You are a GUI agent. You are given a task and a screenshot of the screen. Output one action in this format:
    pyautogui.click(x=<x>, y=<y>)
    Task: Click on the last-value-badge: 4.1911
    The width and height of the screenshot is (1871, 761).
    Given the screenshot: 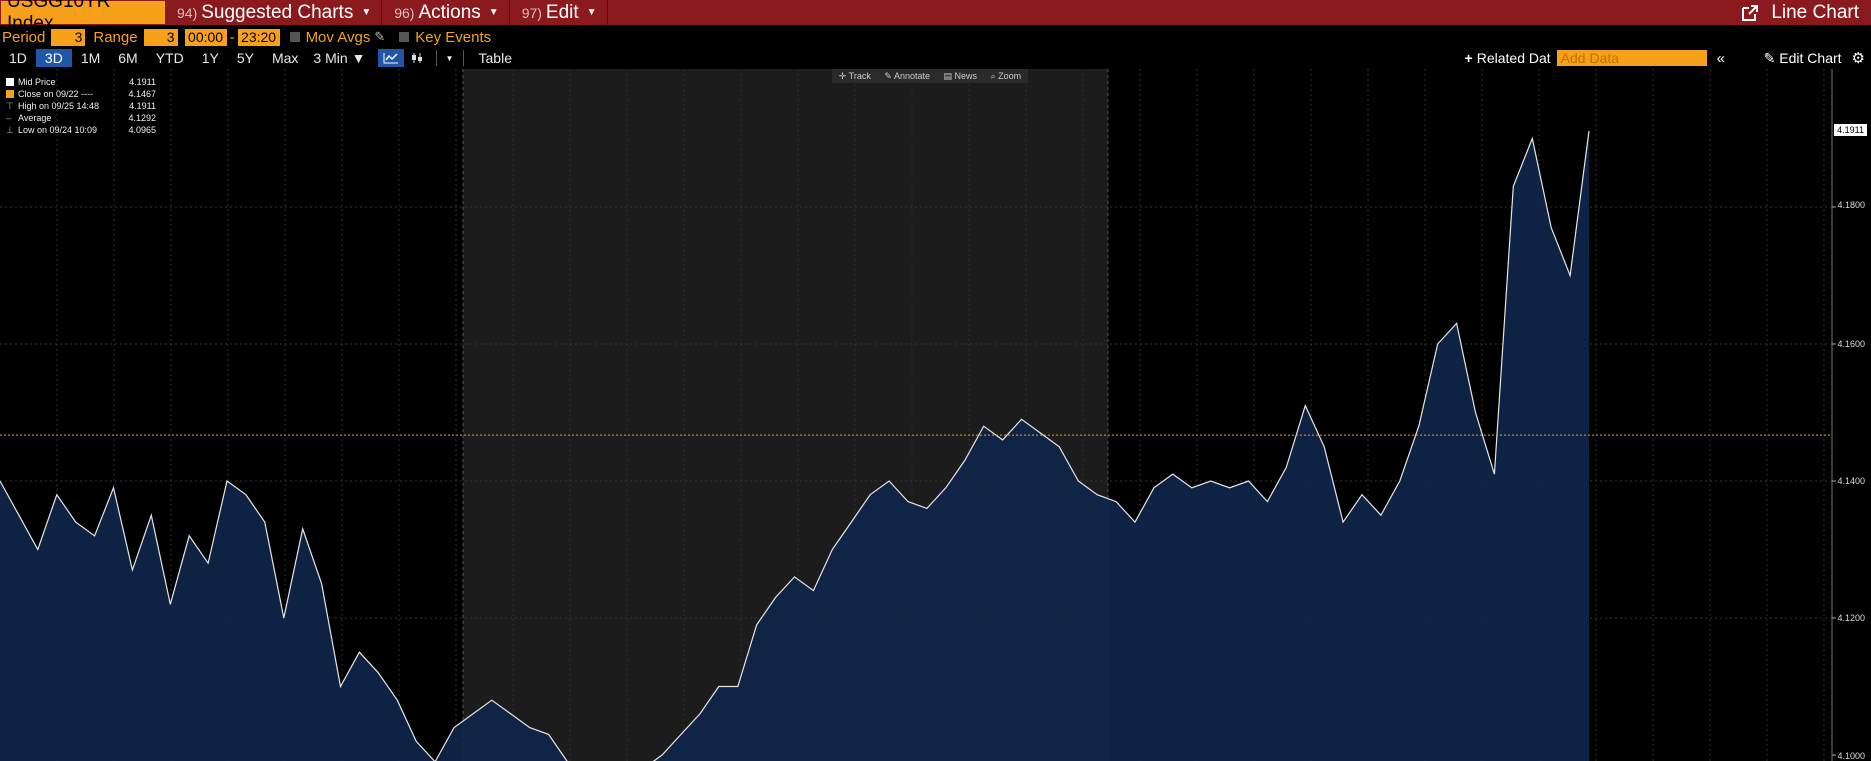 What is the action you would take?
    pyautogui.click(x=1850, y=130)
    